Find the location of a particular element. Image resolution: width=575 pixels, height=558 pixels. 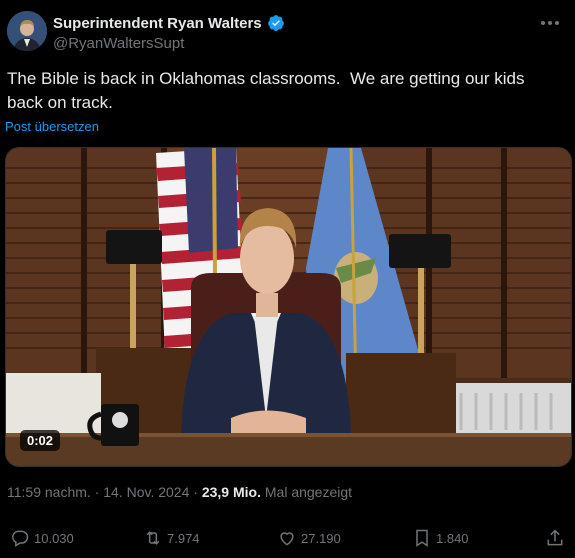

views-count: 23,9 Mio. is located at coordinates (231, 492).